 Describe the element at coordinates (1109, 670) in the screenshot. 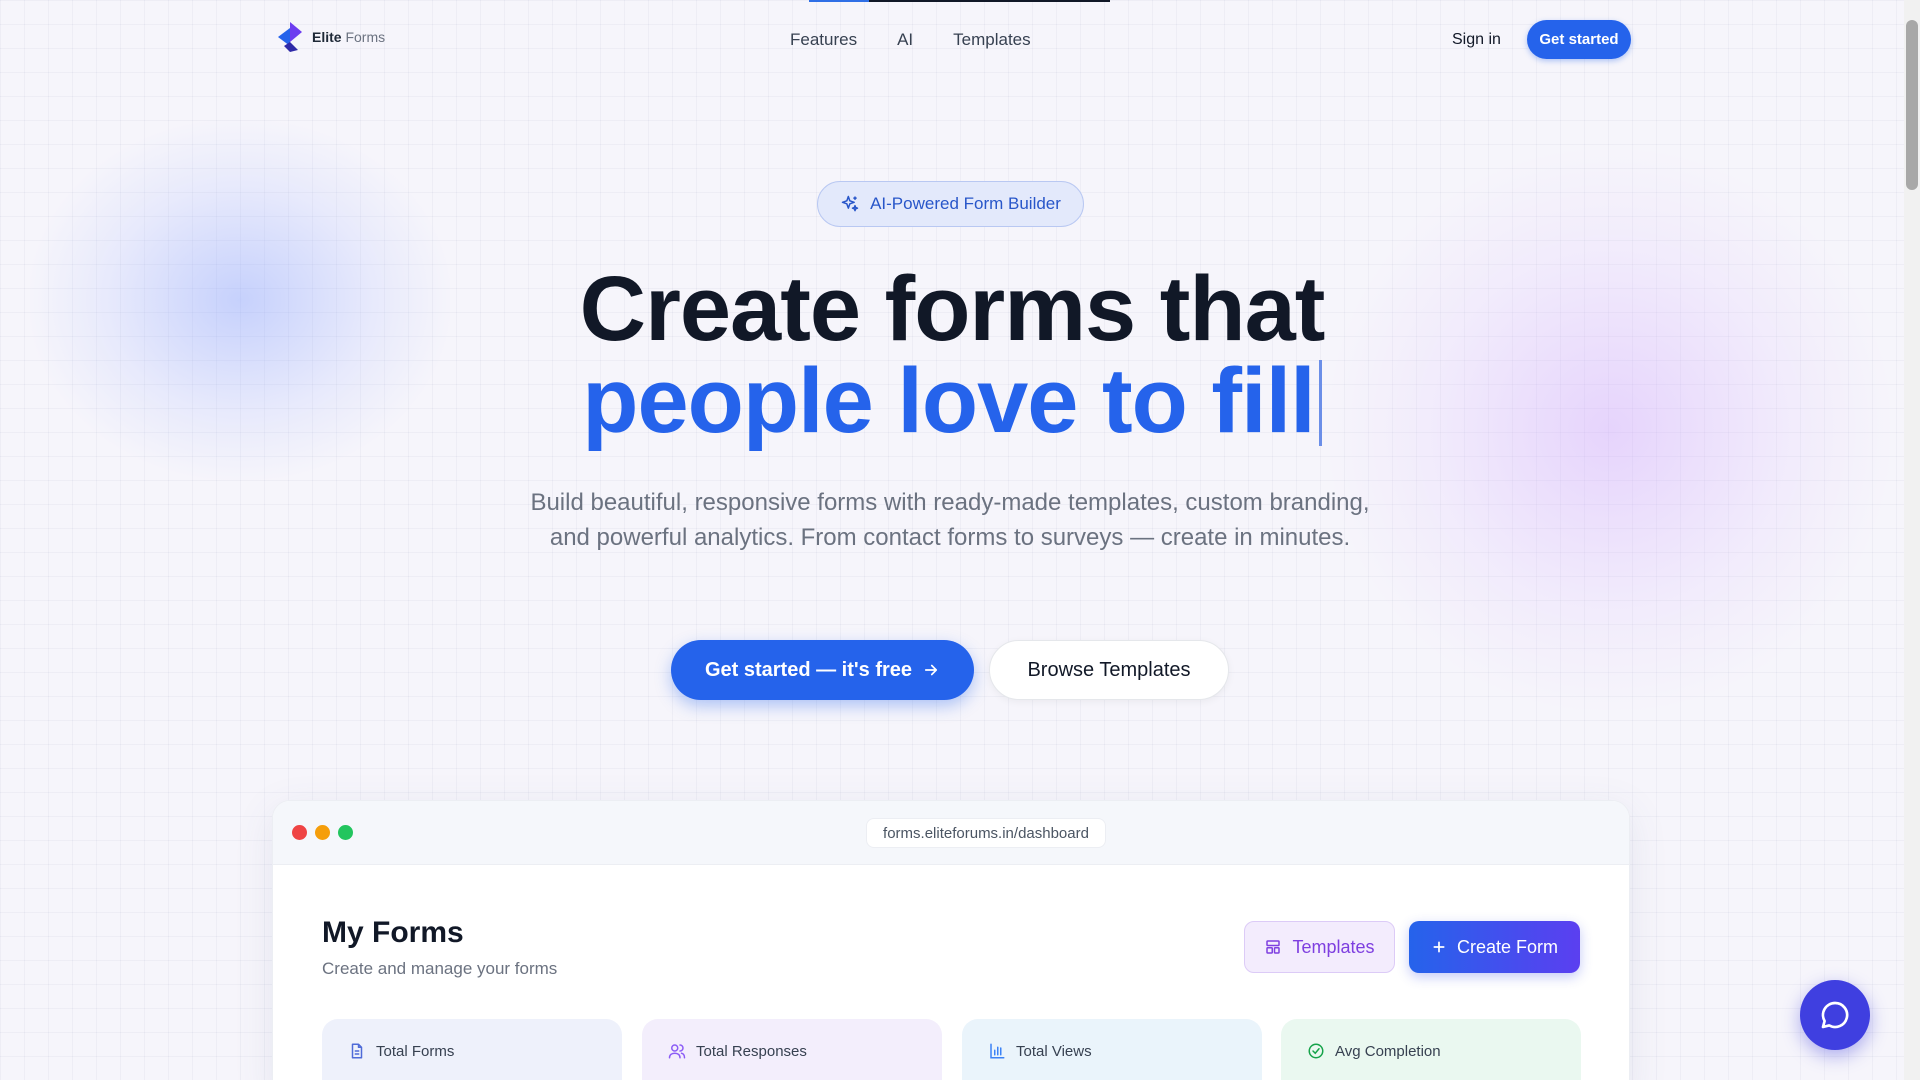

I see `browse-templates-button: Browse Templates` at that location.